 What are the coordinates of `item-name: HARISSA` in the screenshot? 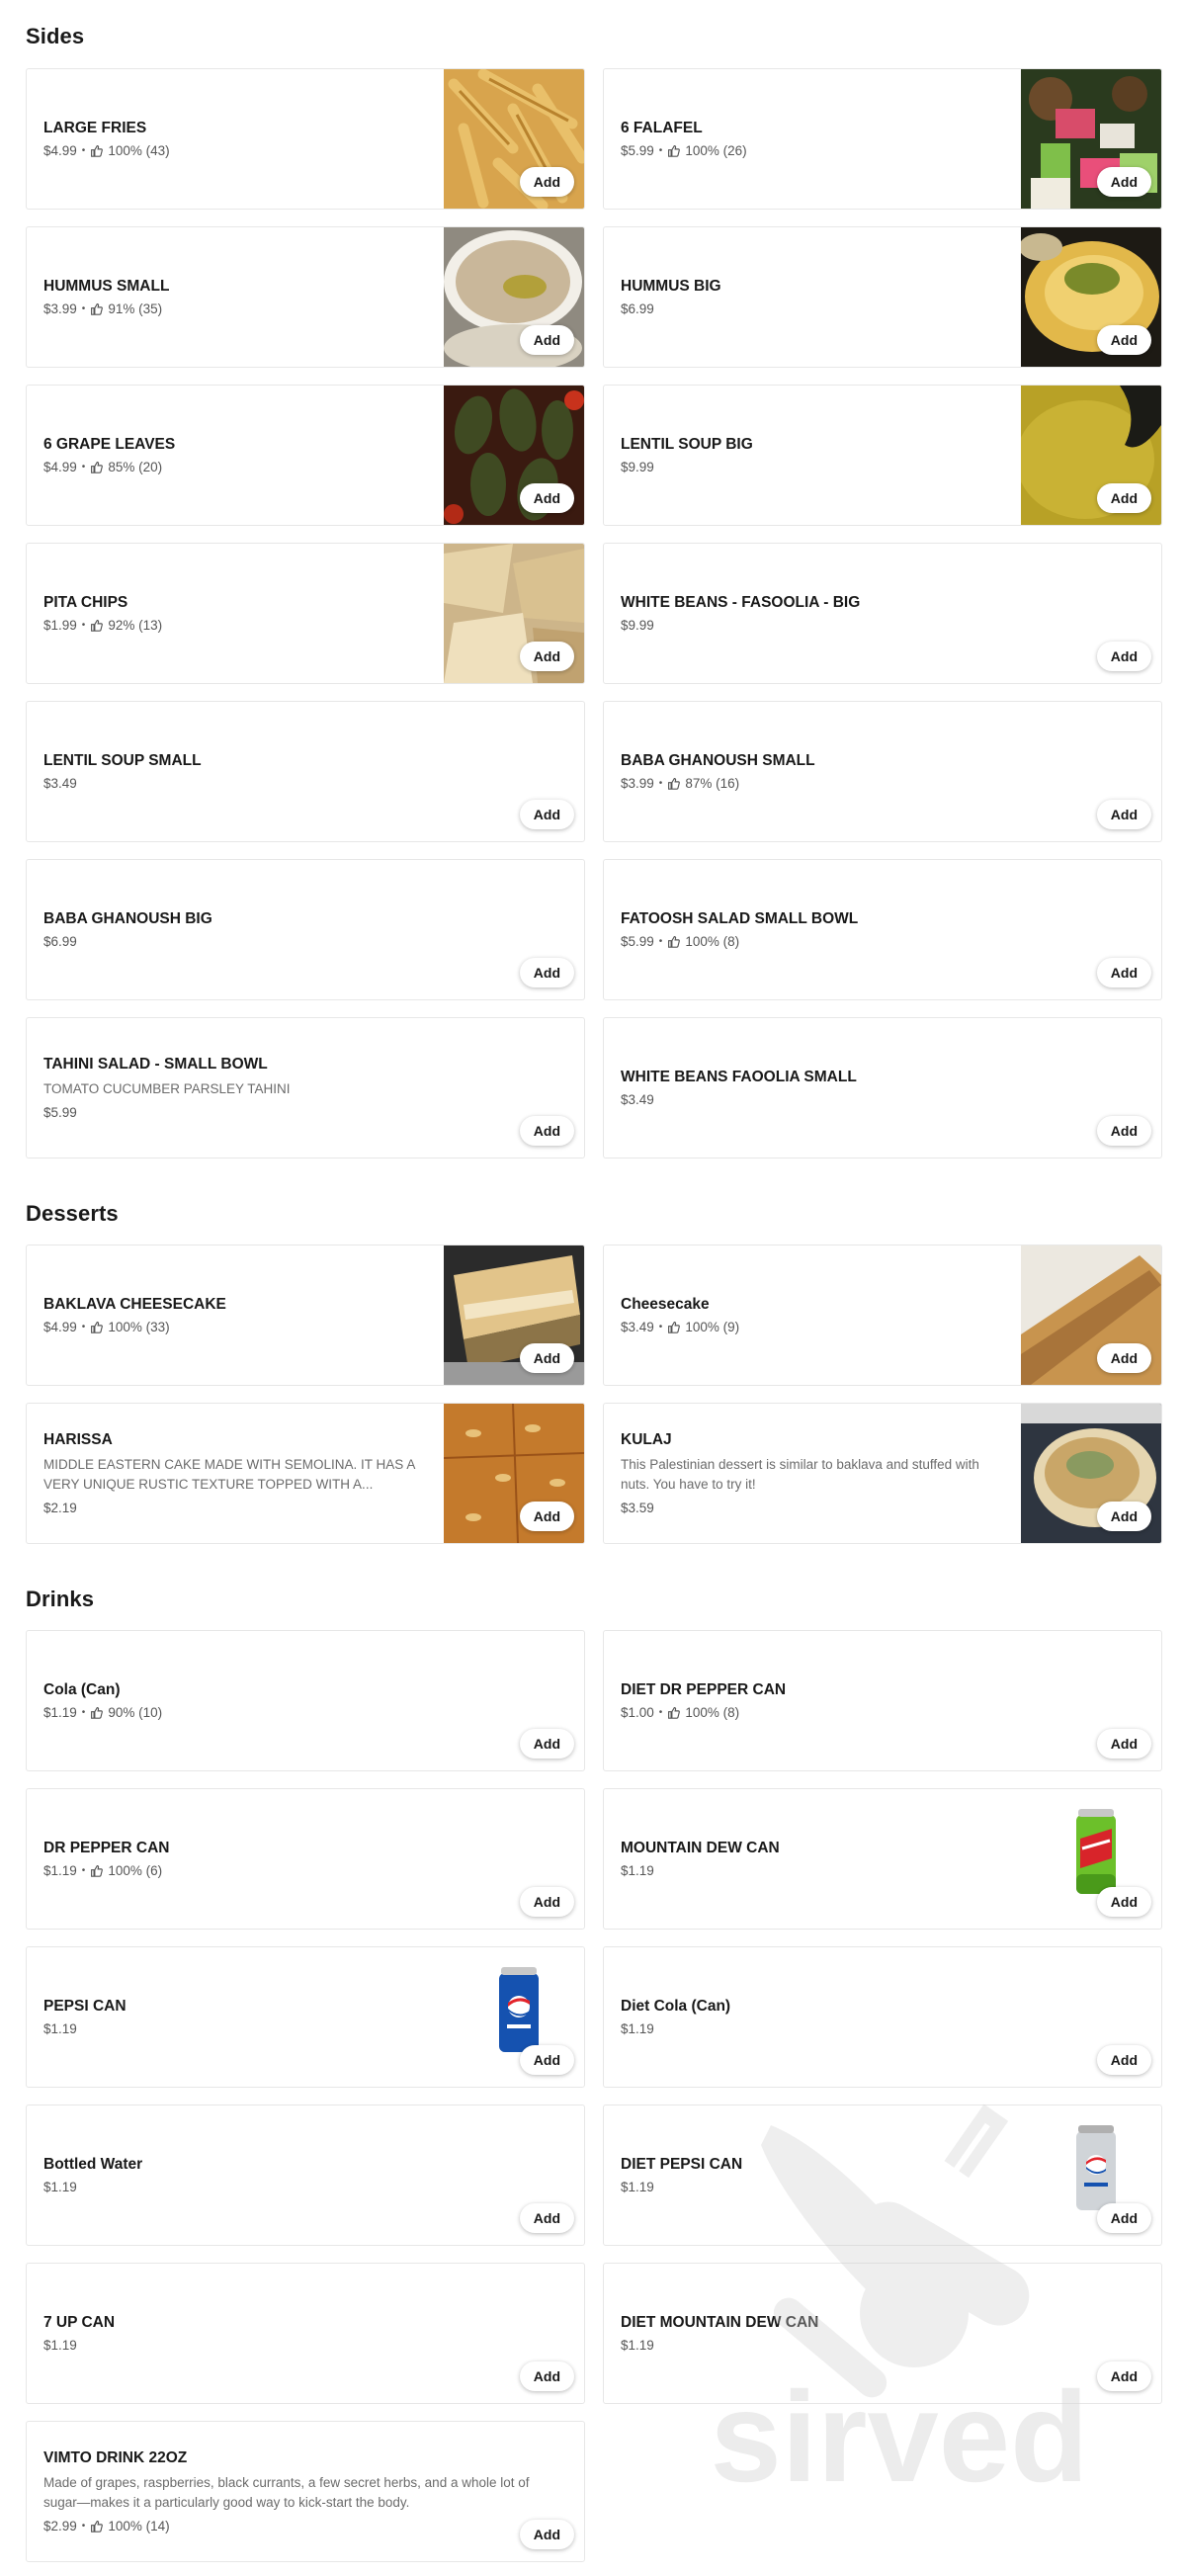 It's located at (78, 1439).